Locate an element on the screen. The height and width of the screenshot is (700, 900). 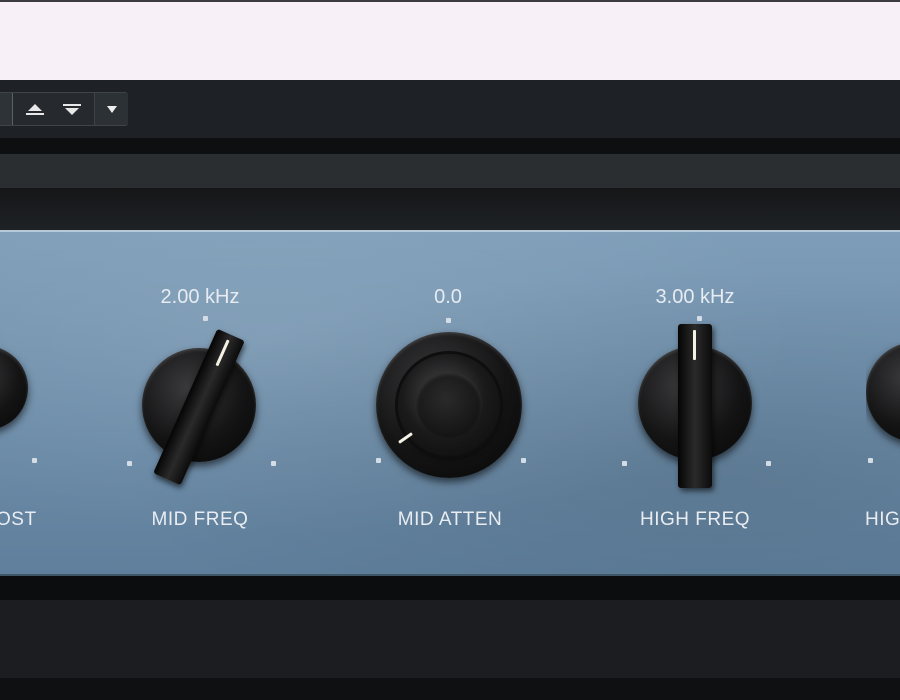
toolbar is located at coordinates (450, 109).